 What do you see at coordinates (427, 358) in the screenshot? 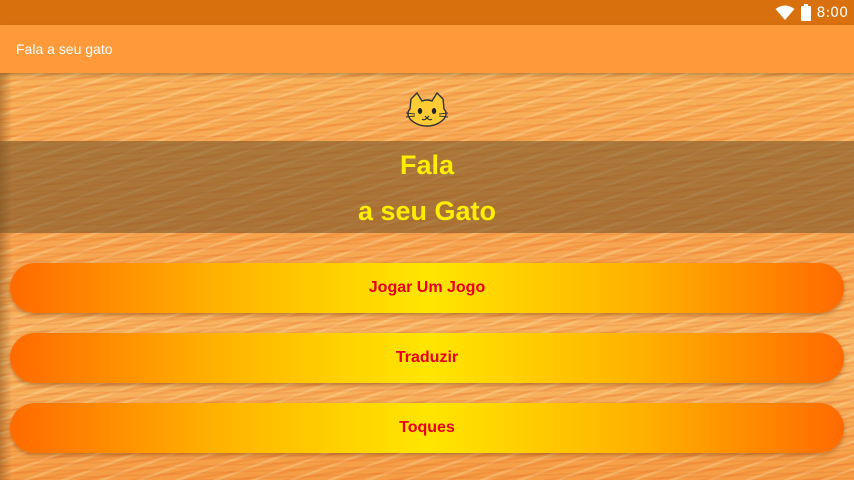
I see `translate-button: Traduzir` at bounding box center [427, 358].